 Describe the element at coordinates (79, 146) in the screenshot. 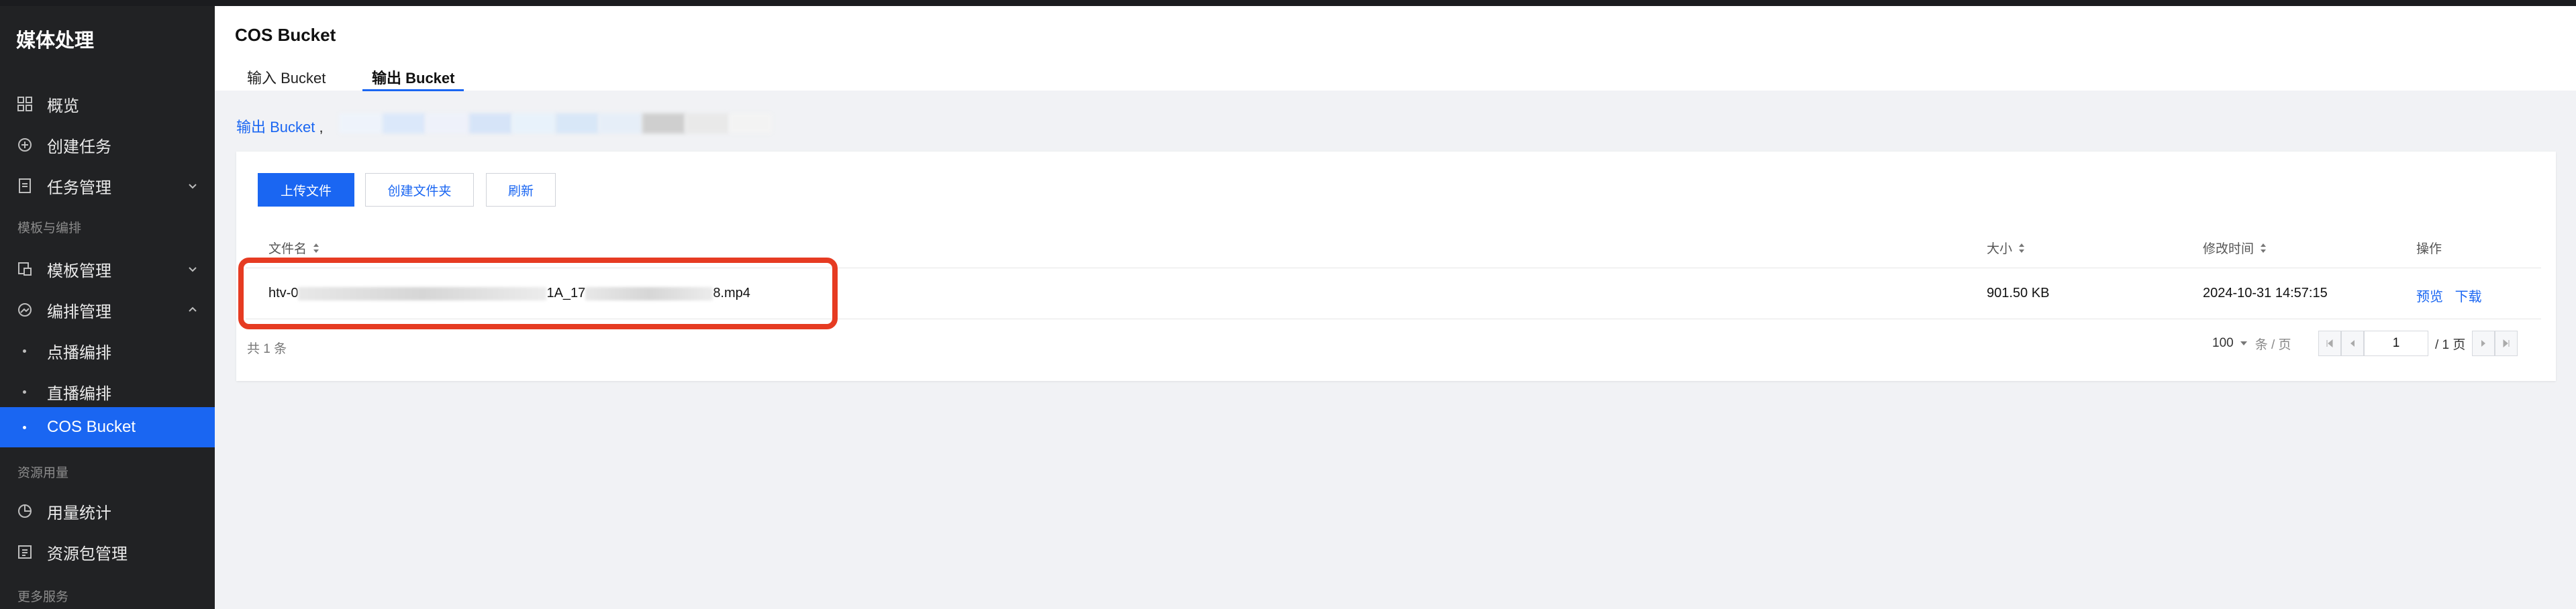

I see `sidebar-item-label: 创建任务` at that location.